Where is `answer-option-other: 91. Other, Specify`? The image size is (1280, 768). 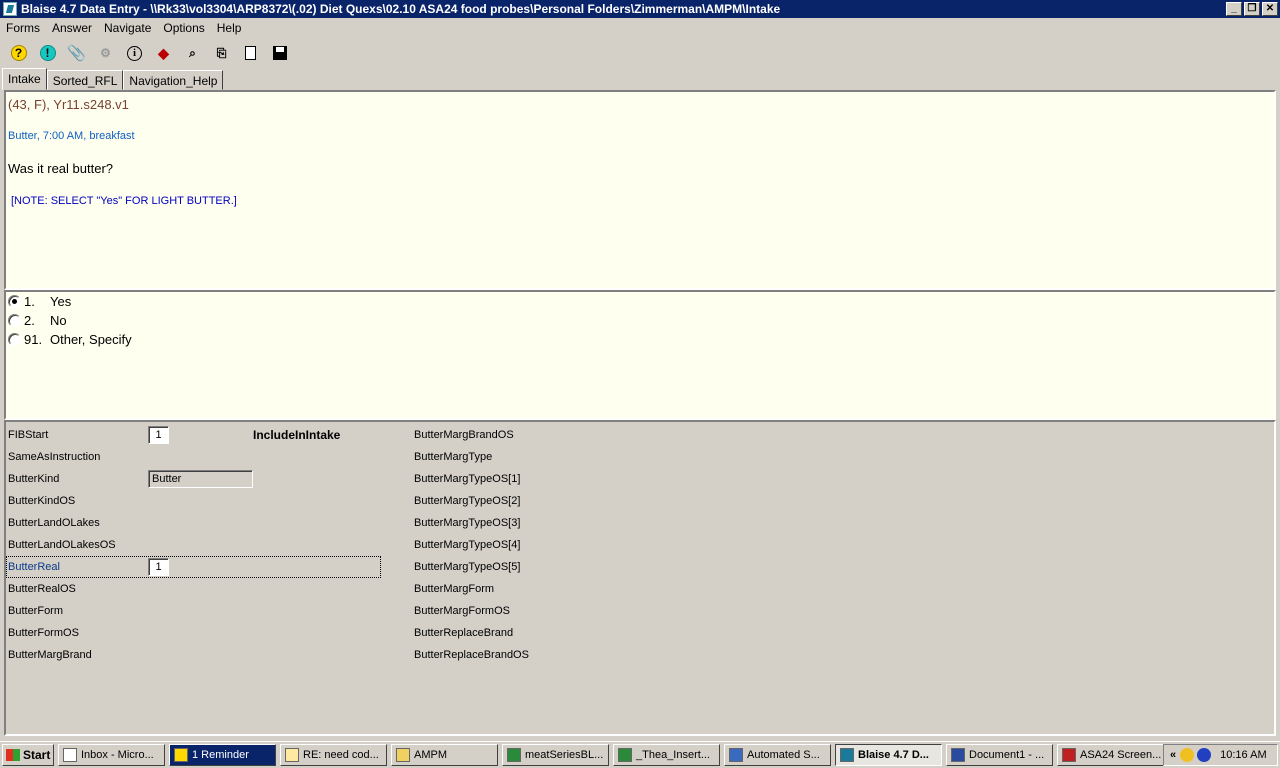 answer-option-other: 91. Other, Specify is located at coordinates (70, 339).